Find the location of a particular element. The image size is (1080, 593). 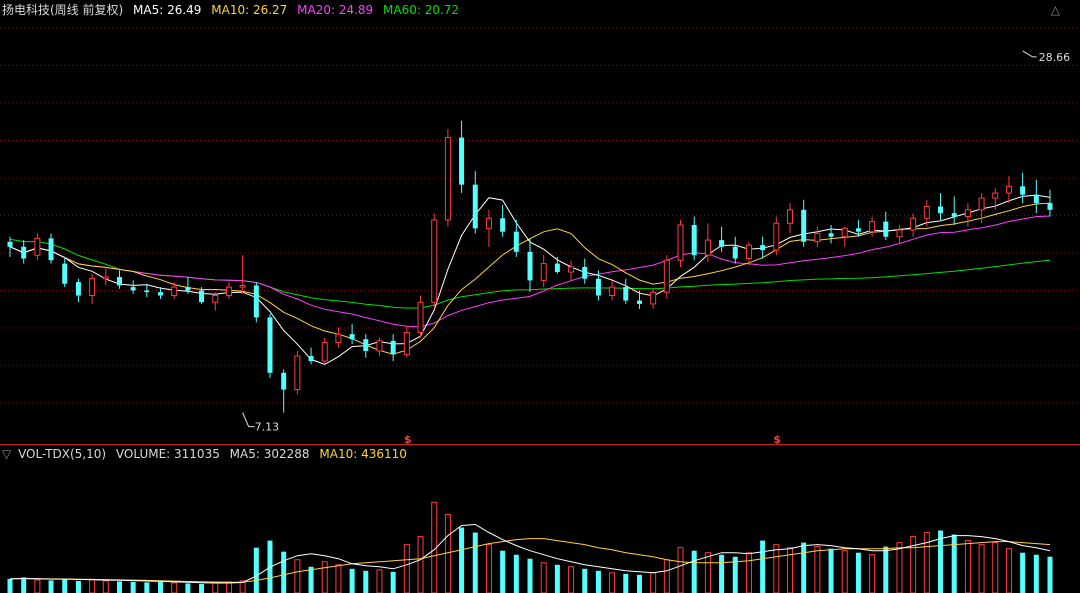

annotation-leader is located at coordinates (248, 420).